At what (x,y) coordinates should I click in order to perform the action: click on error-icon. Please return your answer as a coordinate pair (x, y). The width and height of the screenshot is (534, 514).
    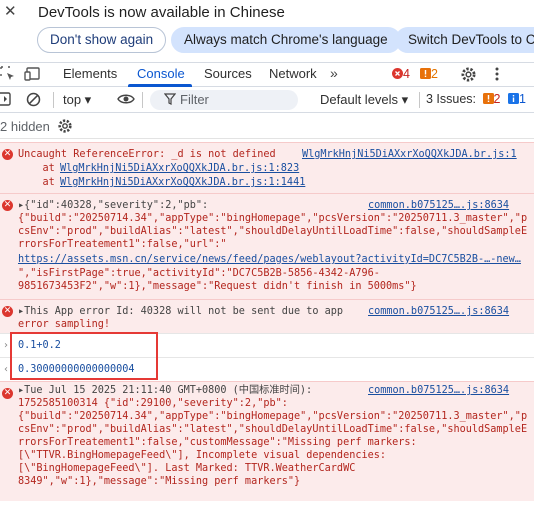
    Looking at the image, I should click on (397, 73).